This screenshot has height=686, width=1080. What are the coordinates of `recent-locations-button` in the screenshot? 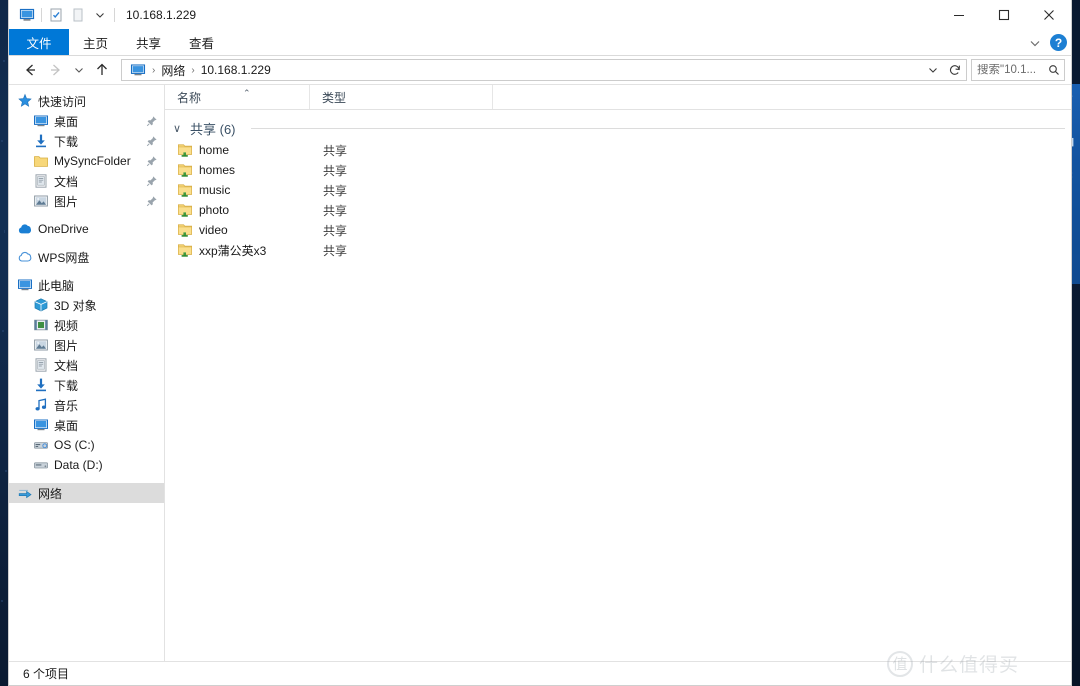 It's located at (79, 70).